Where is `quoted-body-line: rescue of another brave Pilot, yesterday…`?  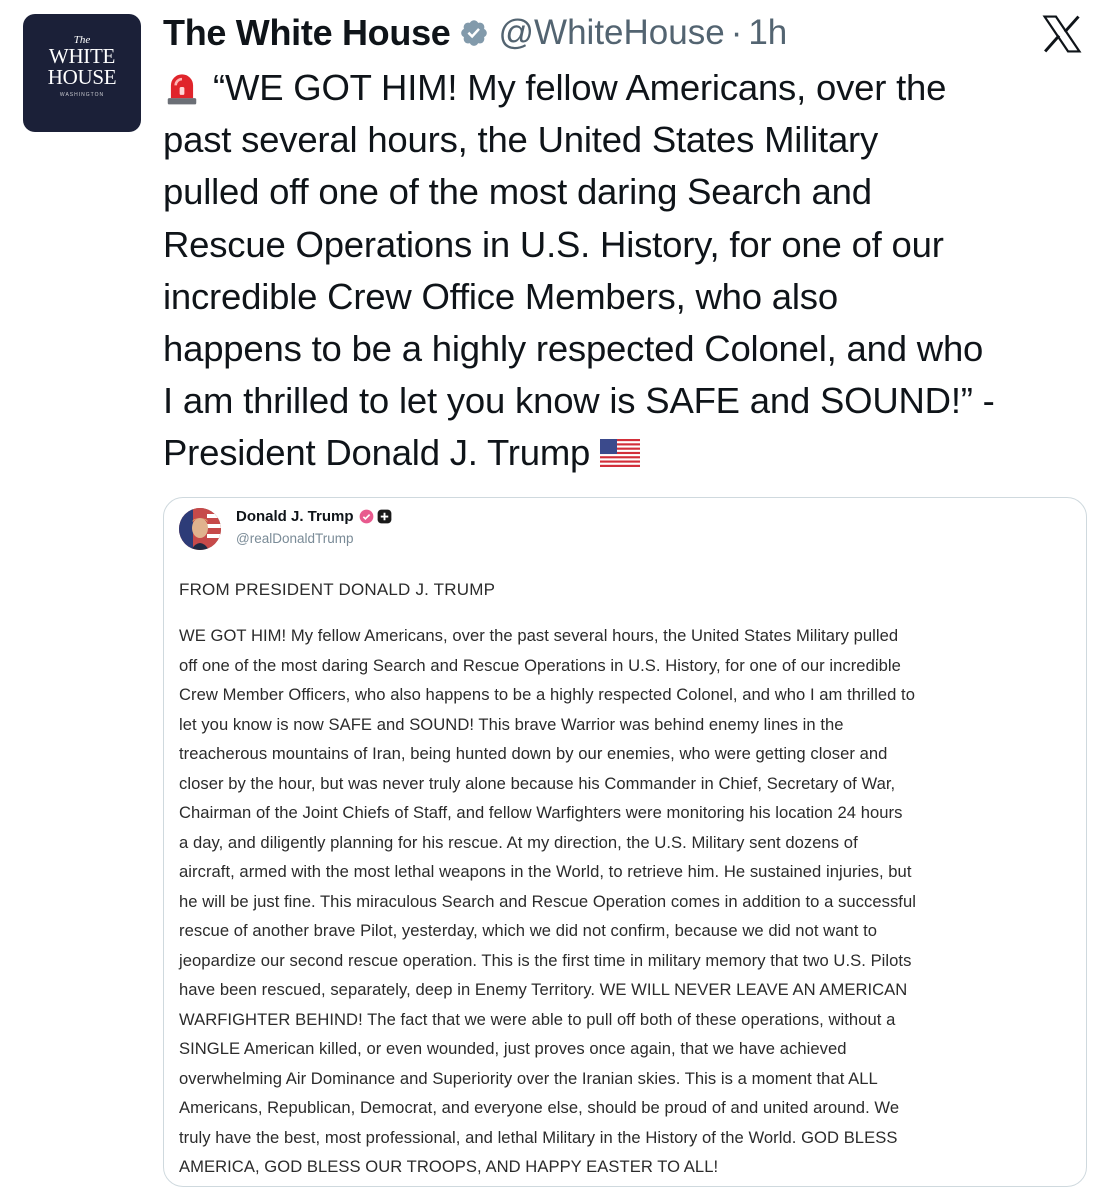 quoted-body-line: rescue of another brave Pilot, yesterday… is located at coordinates (528, 930).